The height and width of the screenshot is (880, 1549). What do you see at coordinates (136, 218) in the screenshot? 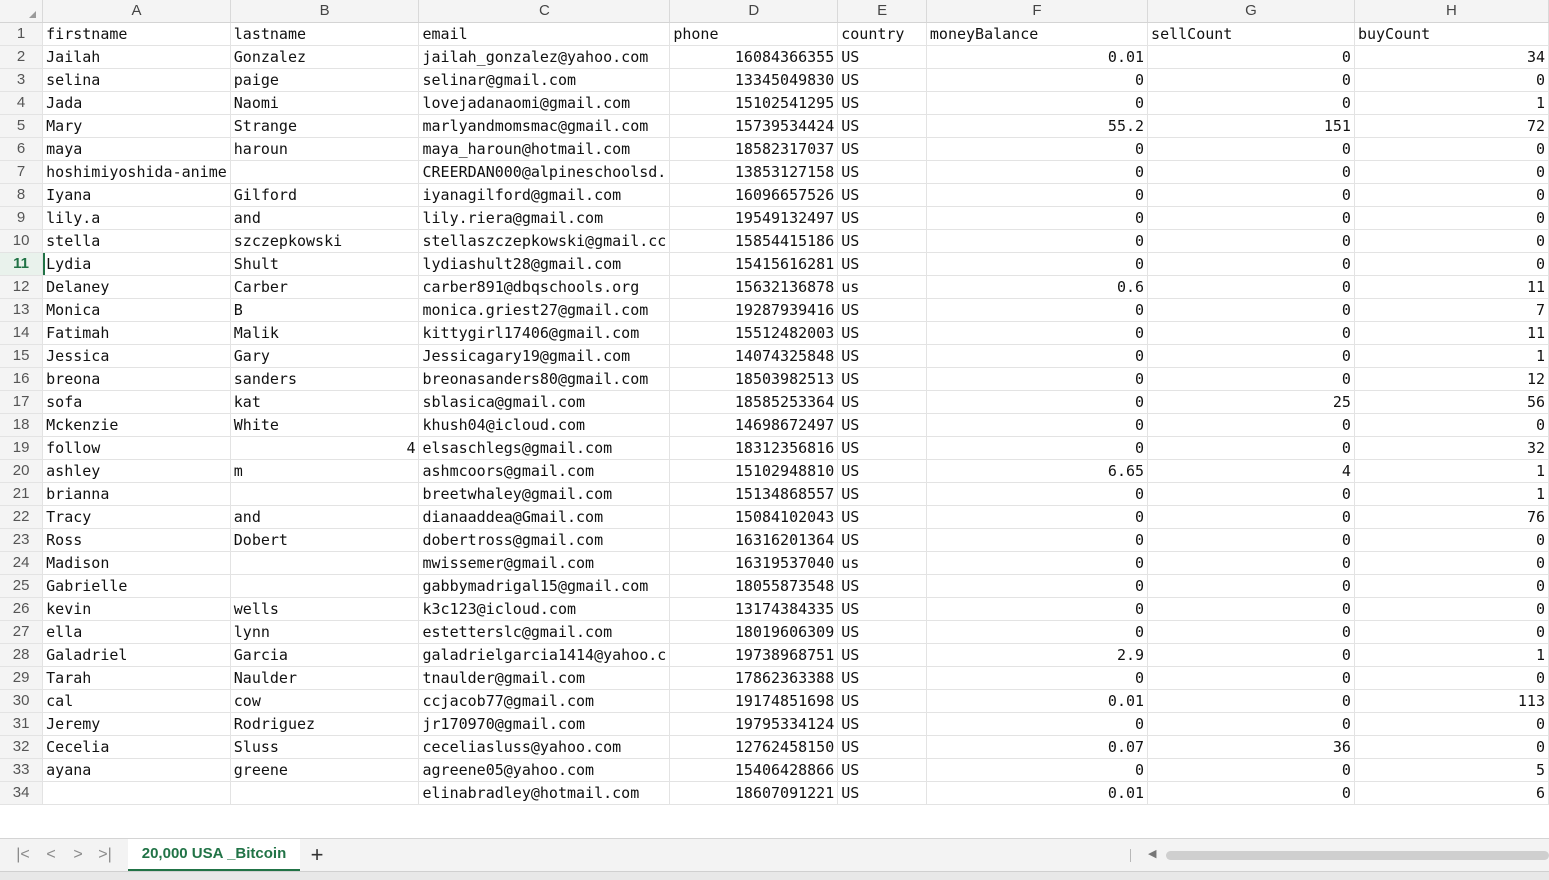
I see `cell: lily.a` at bounding box center [136, 218].